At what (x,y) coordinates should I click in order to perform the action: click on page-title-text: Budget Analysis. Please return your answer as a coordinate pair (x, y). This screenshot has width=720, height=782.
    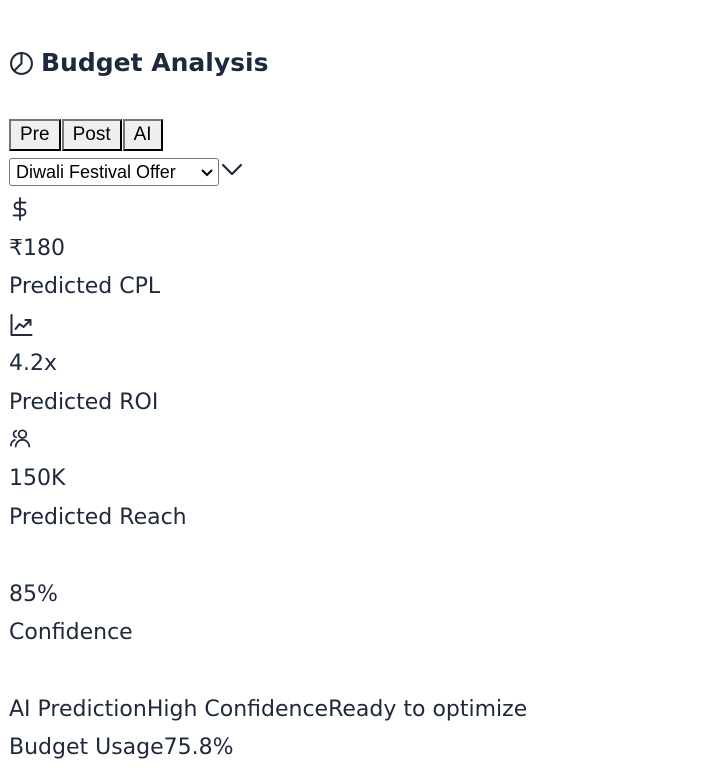
    Looking at the image, I should click on (155, 62).